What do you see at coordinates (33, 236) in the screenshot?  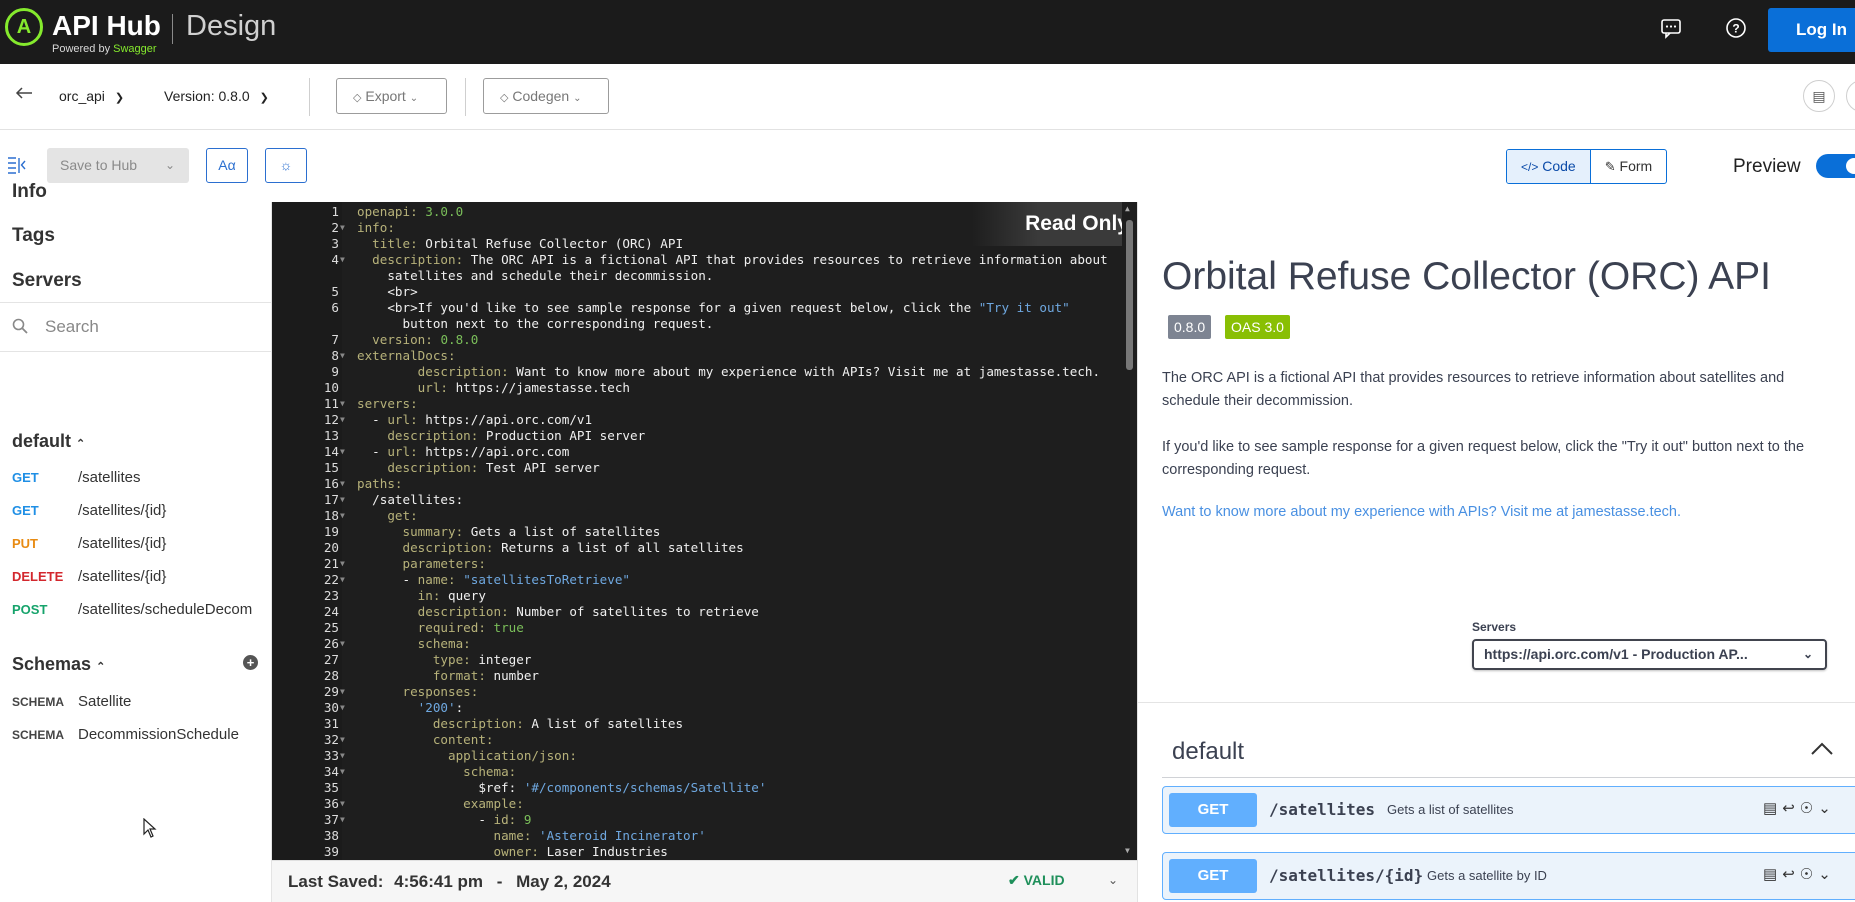 I see `sidebar-item-tags: Tags` at bounding box center [33, 236].